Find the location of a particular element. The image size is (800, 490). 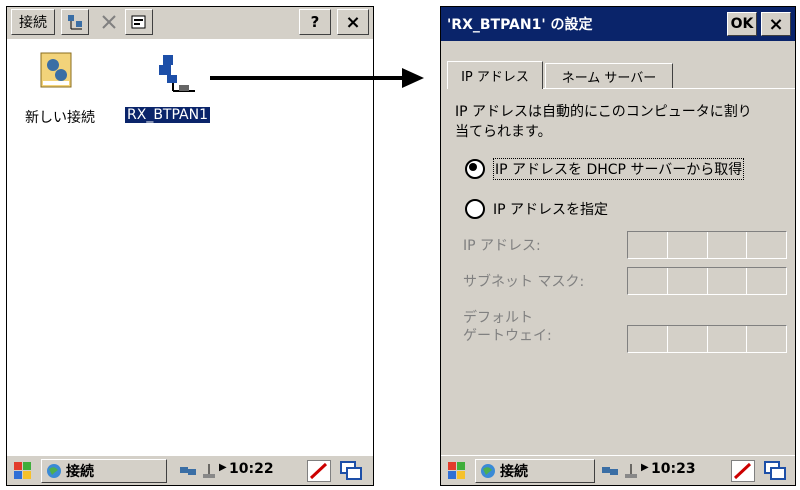

delete-icon is located at coordinates (109, 22).